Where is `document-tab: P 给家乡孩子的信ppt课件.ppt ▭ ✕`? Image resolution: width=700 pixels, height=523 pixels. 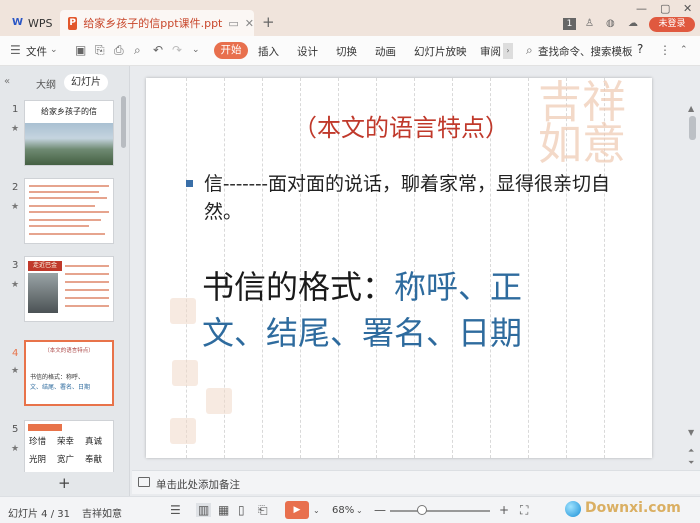
document-tab: P 给家乡孩子的信ppt课件.ppt ▭ ✕ is located at coordinates (157, 23).